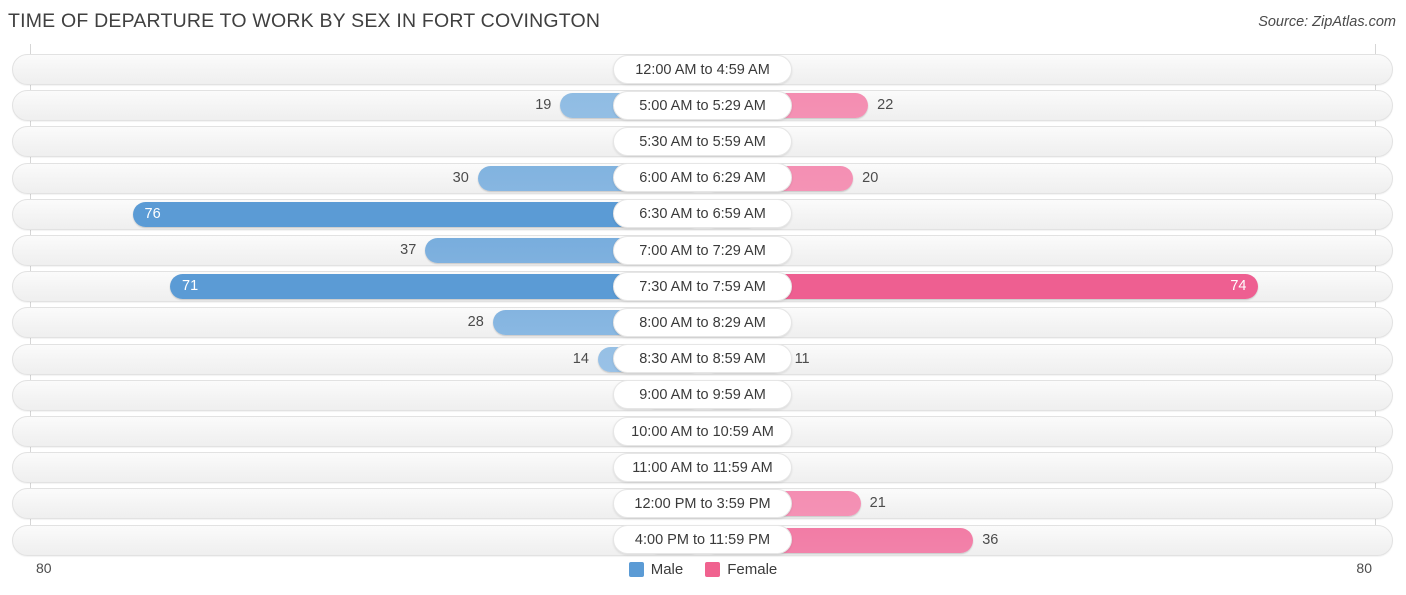 The height and width of the screenshot is (595, 1406). I want to click on legend-item-male: Male, so click(656, 569).